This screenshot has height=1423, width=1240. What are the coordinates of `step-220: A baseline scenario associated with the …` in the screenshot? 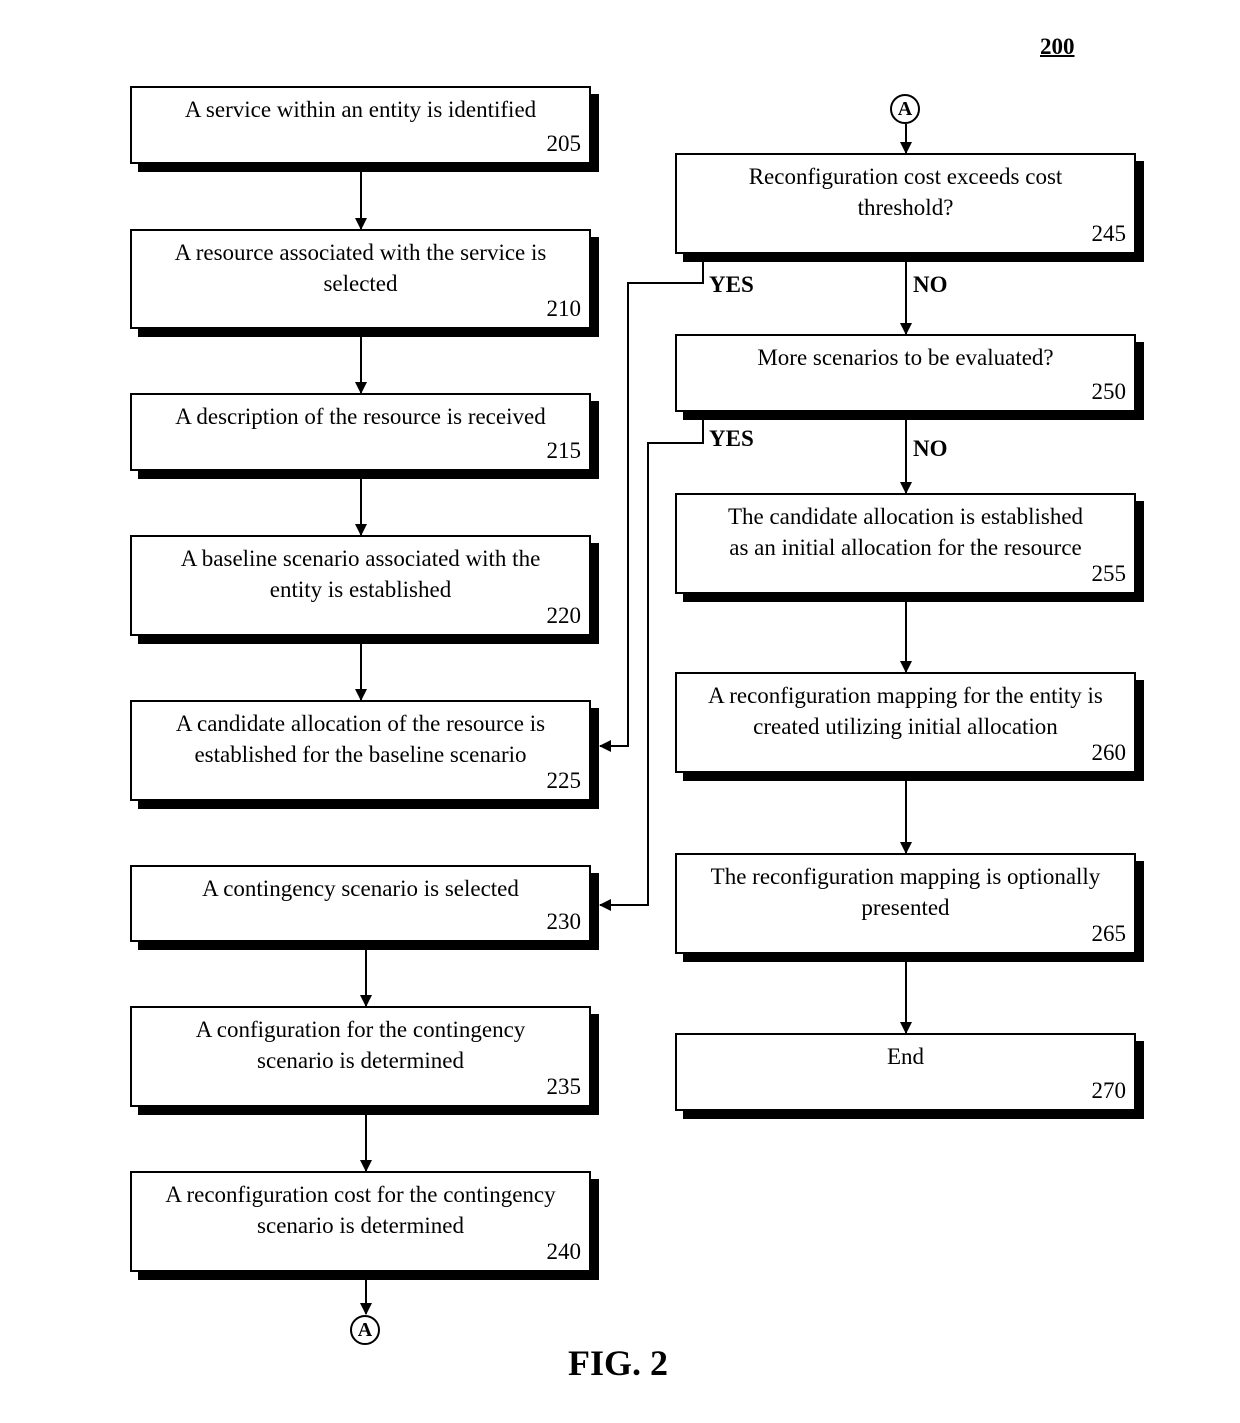 It's located at (360, 585).